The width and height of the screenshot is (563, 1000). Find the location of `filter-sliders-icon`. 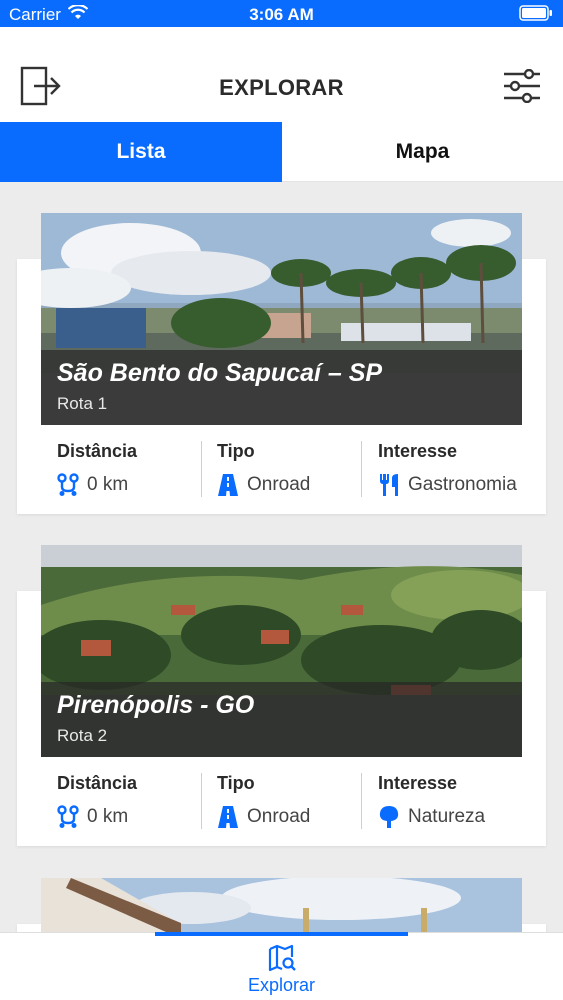

filter-sliders-icon is located at coordinates (522, 86).